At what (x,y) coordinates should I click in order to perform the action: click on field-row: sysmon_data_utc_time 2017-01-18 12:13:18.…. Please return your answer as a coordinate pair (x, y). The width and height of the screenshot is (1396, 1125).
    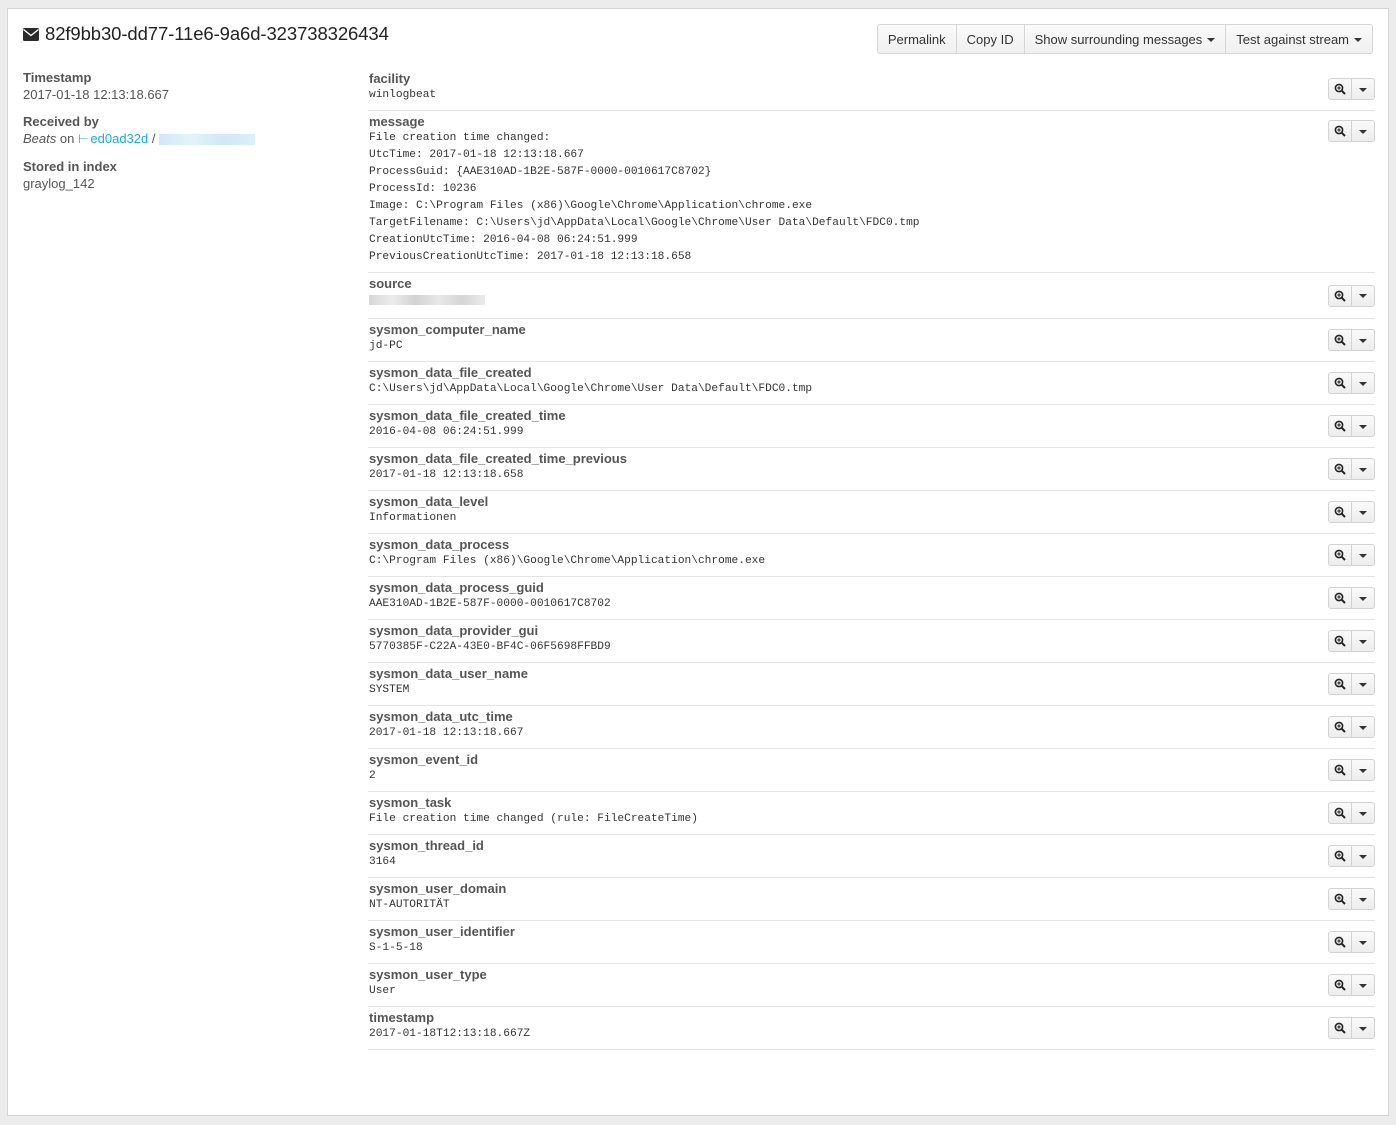
    Looking at the image, I should click on (871, 727).